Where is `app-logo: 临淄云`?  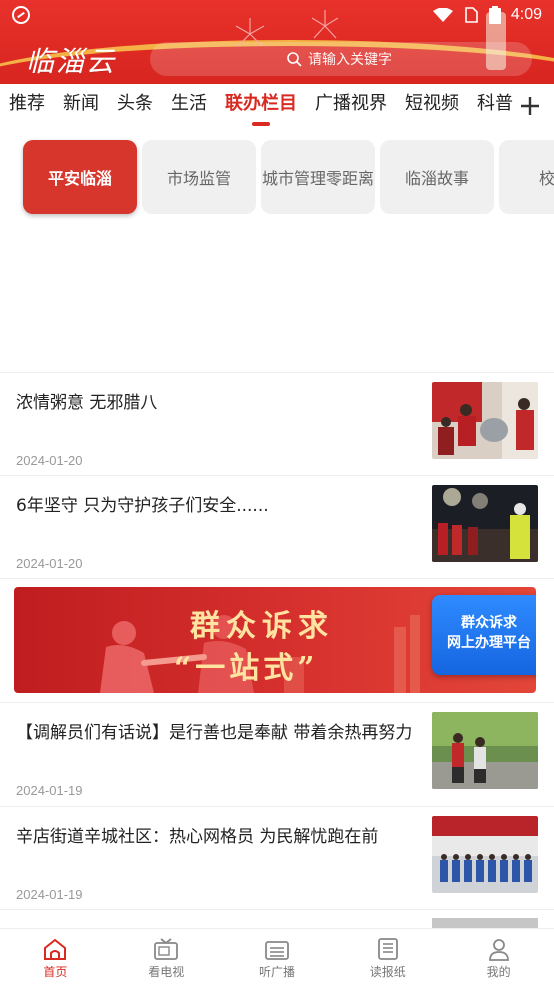 app-logo: 临淄云 is located at coordinates (71, 61).